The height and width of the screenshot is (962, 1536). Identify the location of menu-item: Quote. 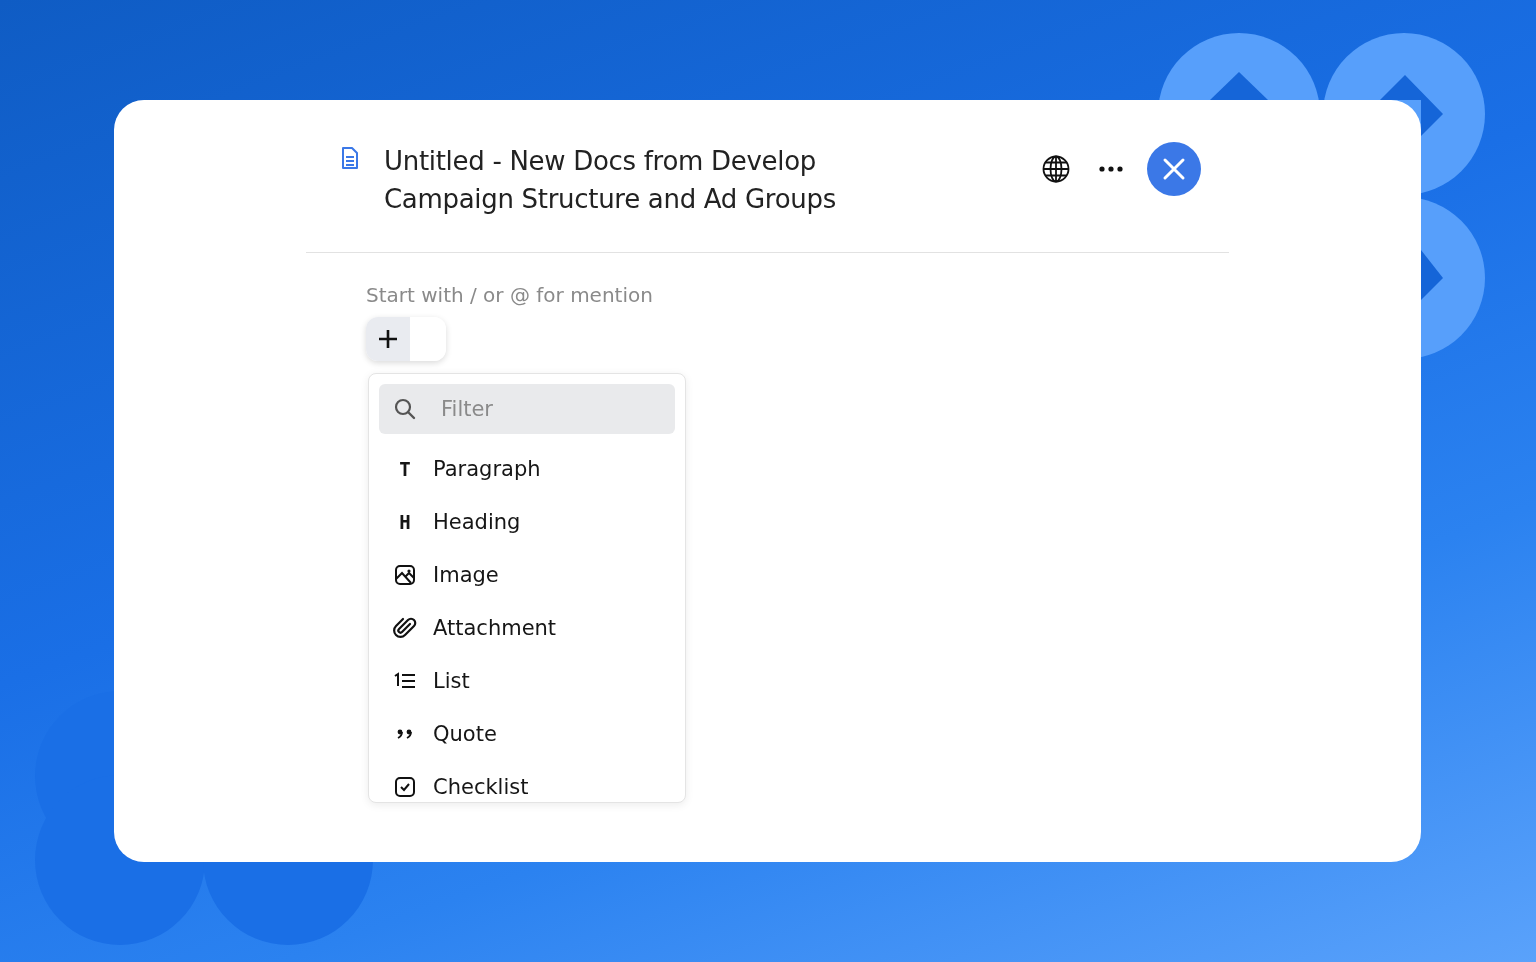
(527, 733).